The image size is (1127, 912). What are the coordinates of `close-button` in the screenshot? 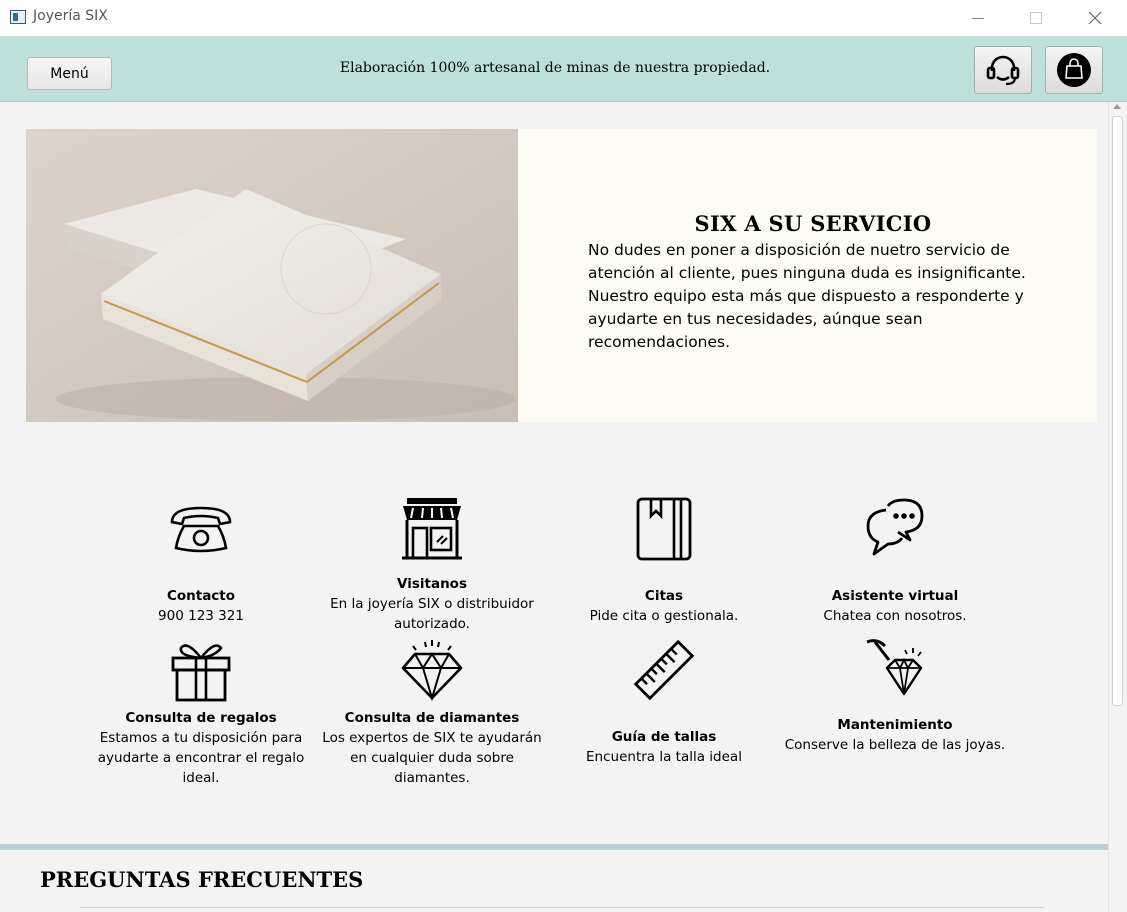 It's located at (1095, 18).